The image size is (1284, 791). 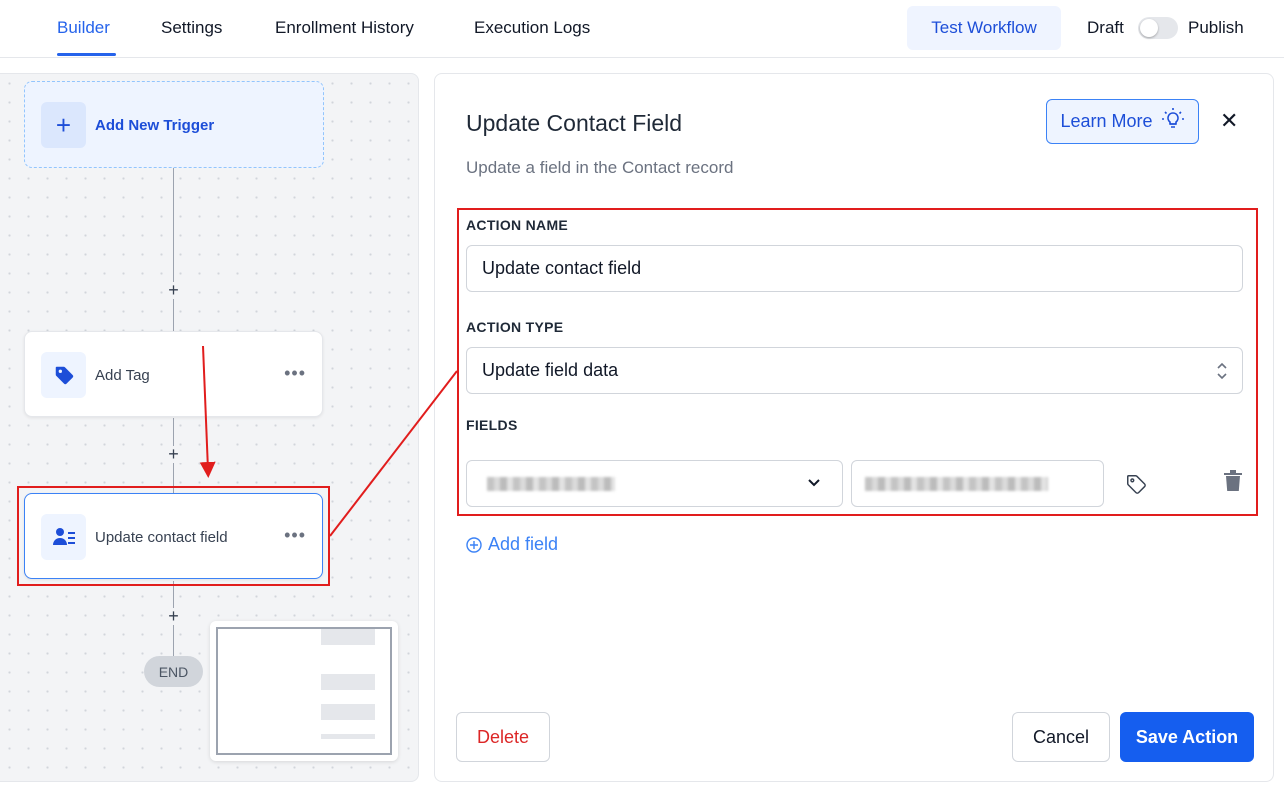 I want to click on trigger-label: Add New Trigger, so click(x=155, y=125).